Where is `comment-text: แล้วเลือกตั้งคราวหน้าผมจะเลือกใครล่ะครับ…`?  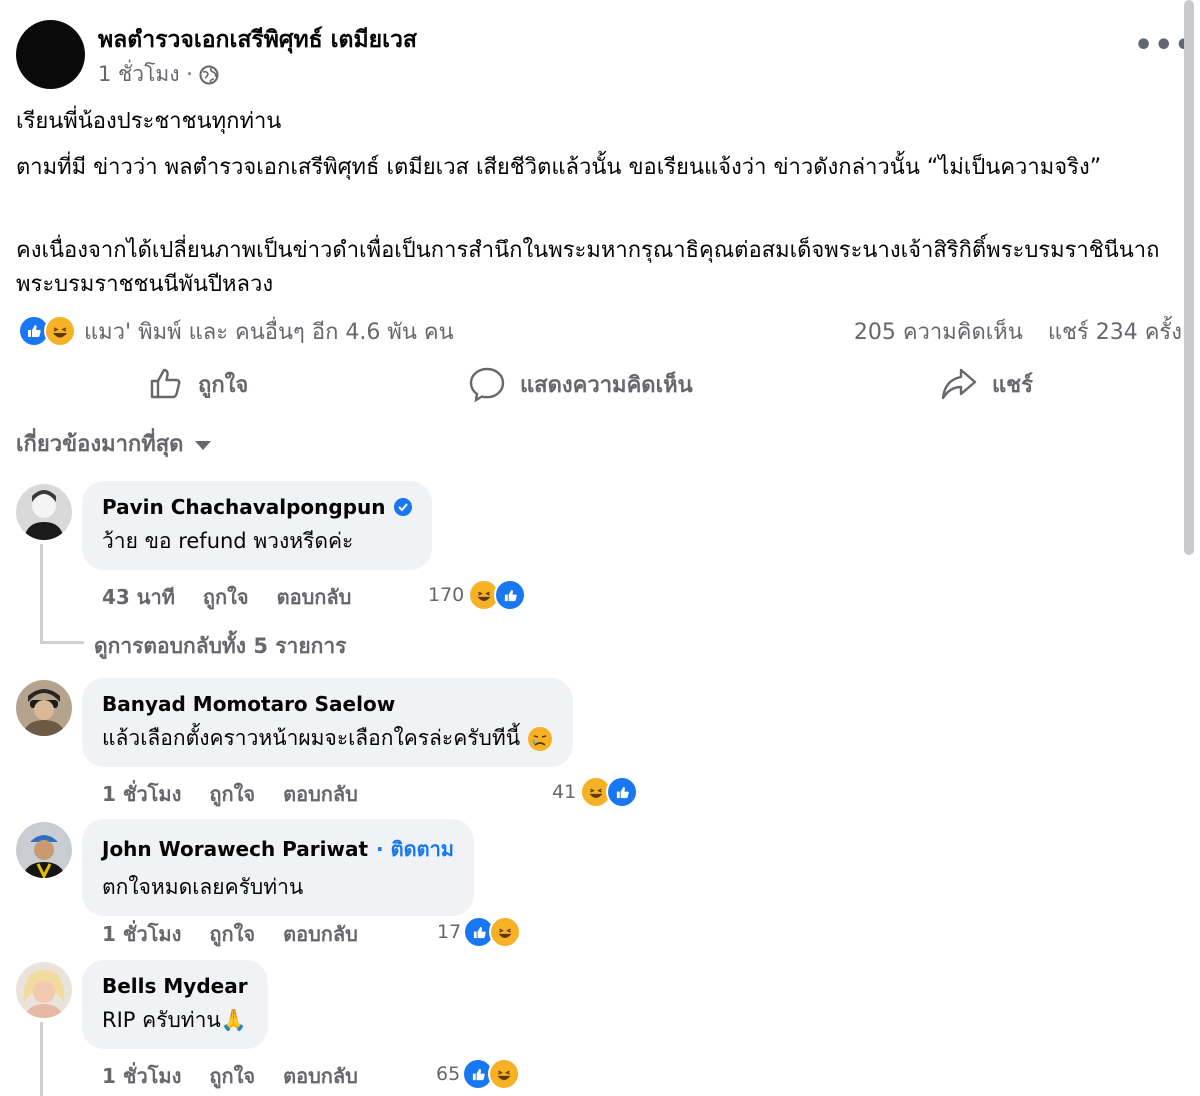
comment-text: แล้วเลือกตั้งคราวหน้าผมจะเลือกใครล่ะครับ… is located at coordinates (327, 738).